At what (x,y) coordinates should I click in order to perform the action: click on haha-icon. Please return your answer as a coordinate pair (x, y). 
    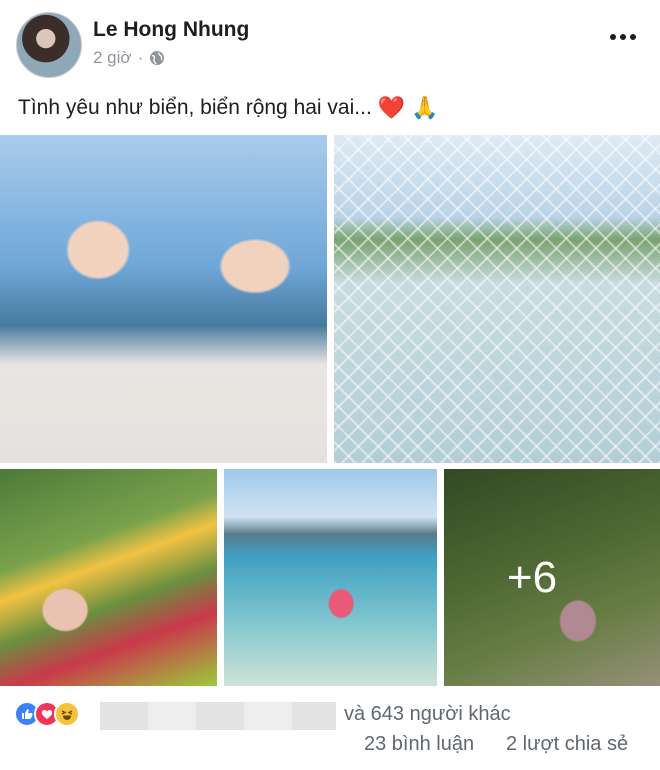
    Looking at the image, I should click on (67, 714).